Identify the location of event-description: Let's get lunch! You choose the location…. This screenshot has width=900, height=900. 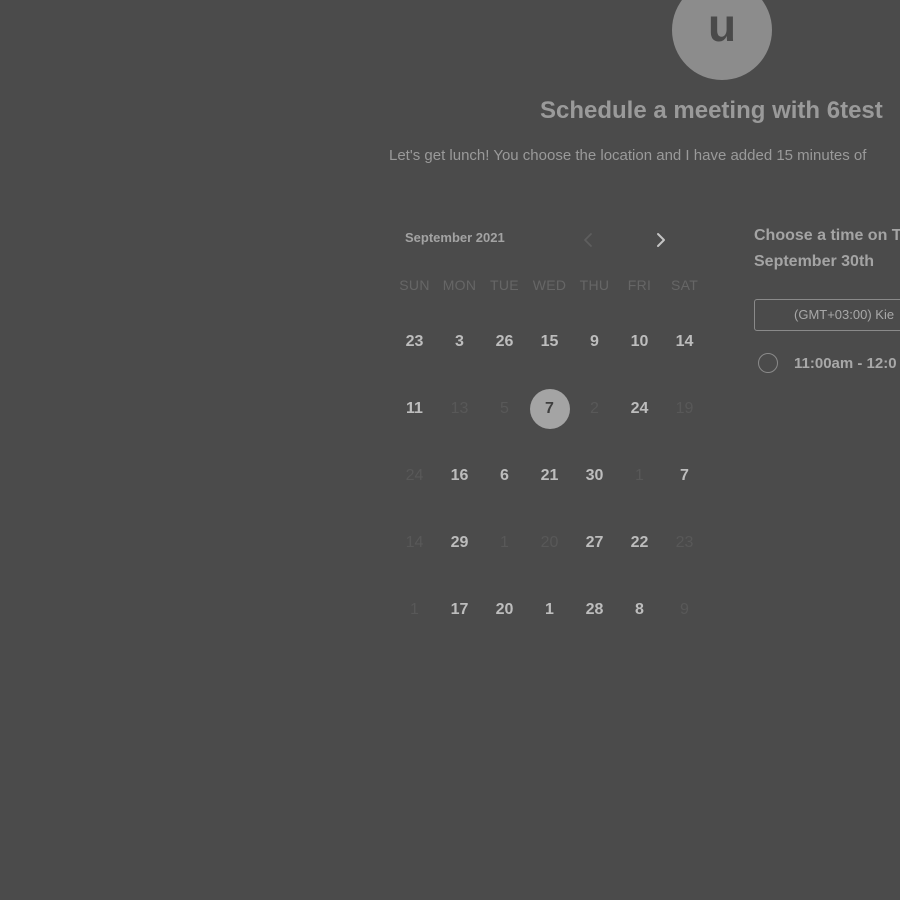
(628, 155).